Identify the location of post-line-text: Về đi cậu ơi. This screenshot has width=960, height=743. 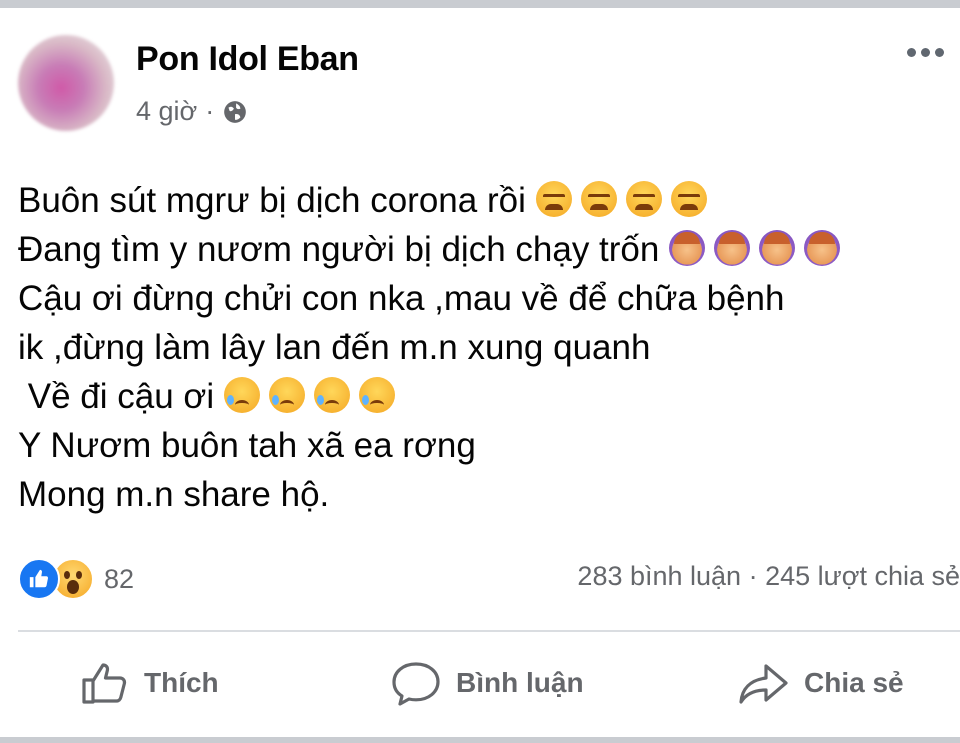
(121, 396).